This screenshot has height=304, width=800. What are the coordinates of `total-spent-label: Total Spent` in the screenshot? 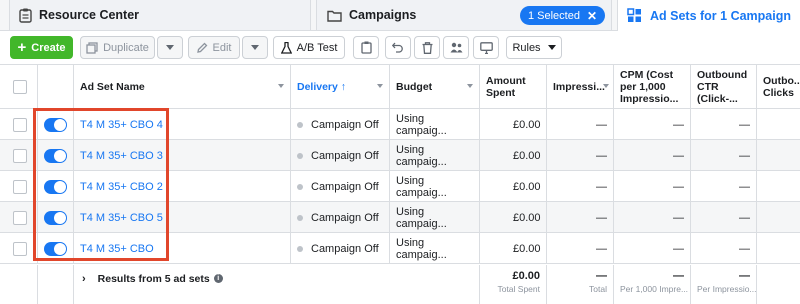 It's located at (518, 289).